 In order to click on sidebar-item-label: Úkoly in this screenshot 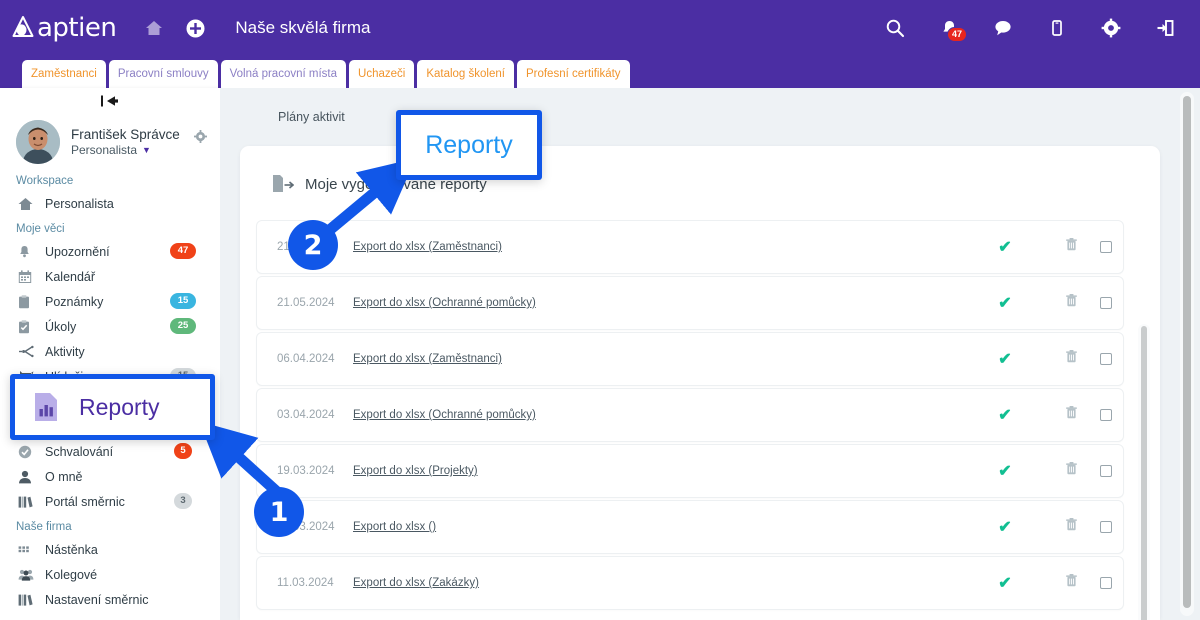, I will do `click(61, 326)`.